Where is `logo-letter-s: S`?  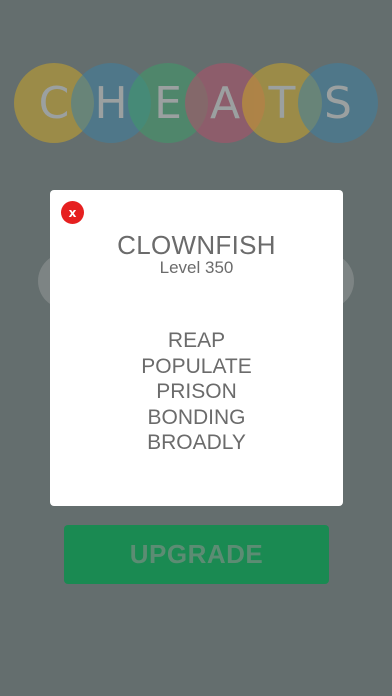 logo-letter-s: S is located at coordinates (338, 103).